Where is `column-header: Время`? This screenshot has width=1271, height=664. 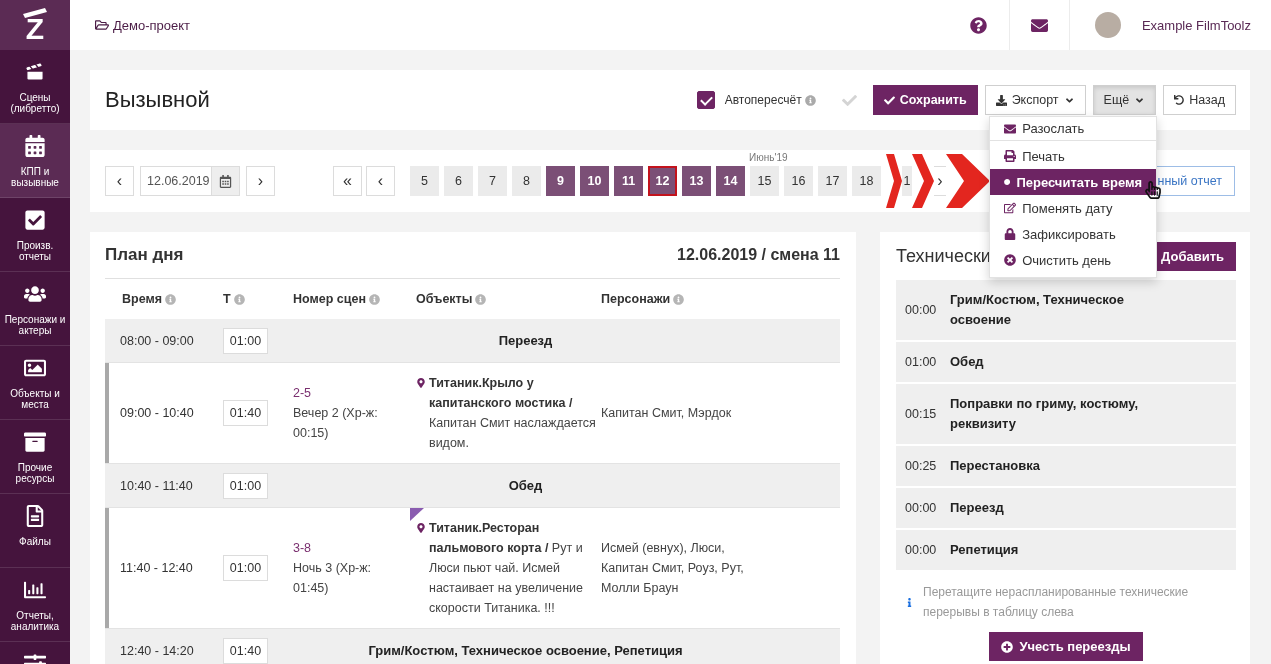 column-header: Время is located at coordinates (142, 299).